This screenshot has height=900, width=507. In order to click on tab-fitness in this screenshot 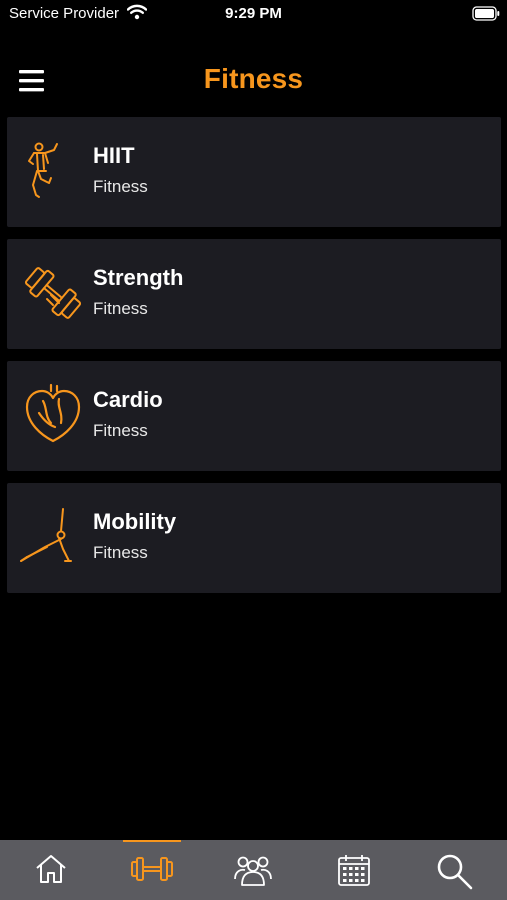, I will do `click(151, 870)`.